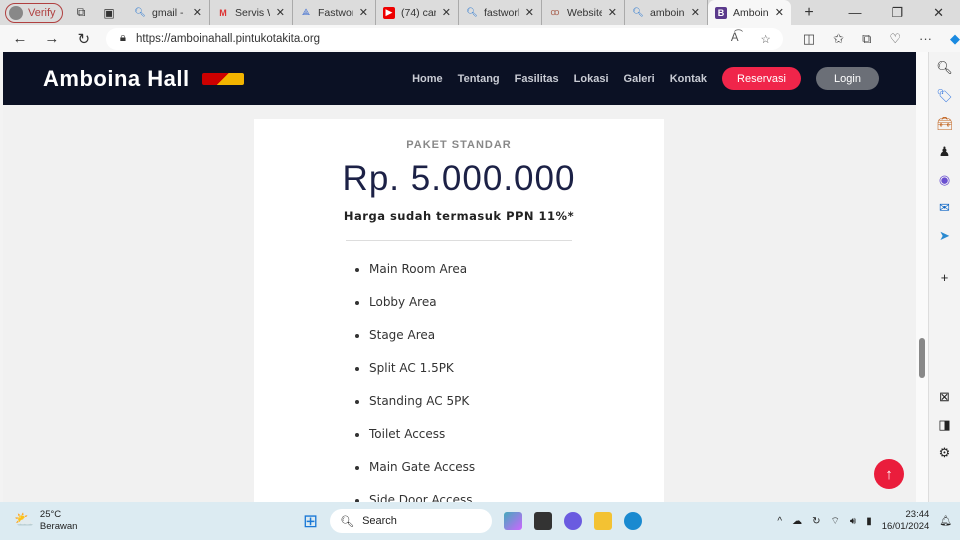  I want to click on notification-bell-icon: 🔔︎, so click(945, 521).